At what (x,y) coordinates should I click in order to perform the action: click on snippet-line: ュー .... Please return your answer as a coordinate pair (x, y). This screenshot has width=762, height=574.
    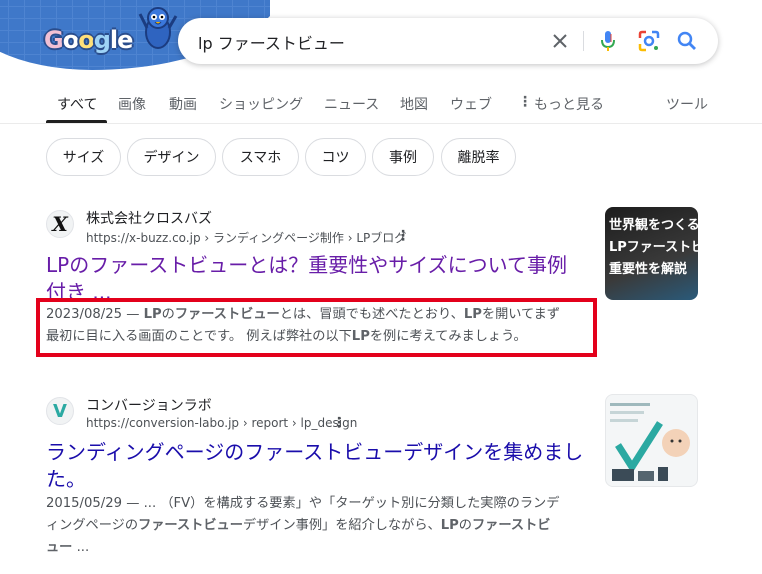
    Looking at the image, I should click on (318, 548).